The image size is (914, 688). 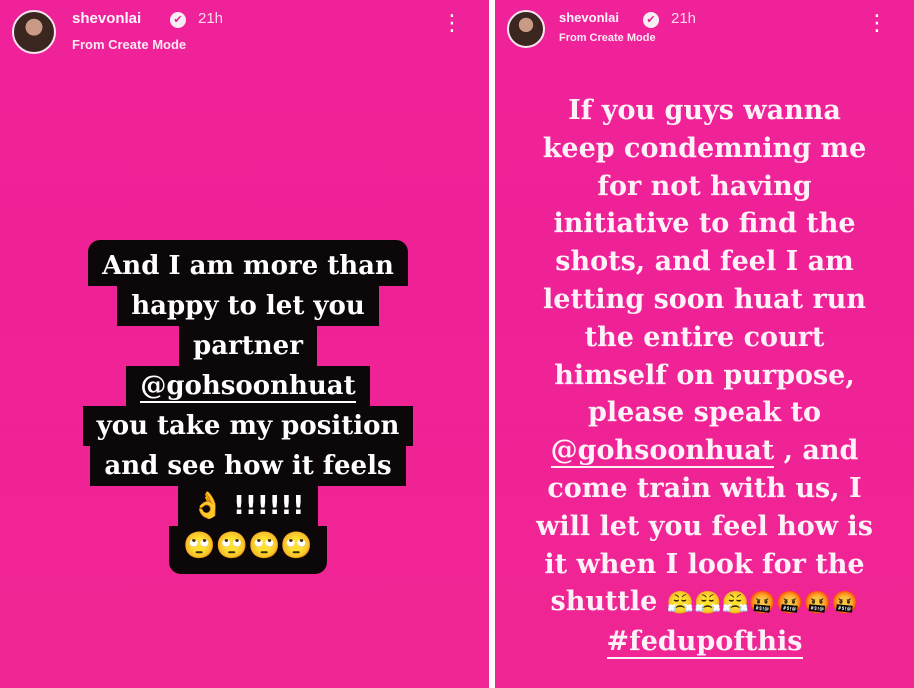 I want to click on mention-line: @gohsoonhuat , and, so click(x=704, y=451).